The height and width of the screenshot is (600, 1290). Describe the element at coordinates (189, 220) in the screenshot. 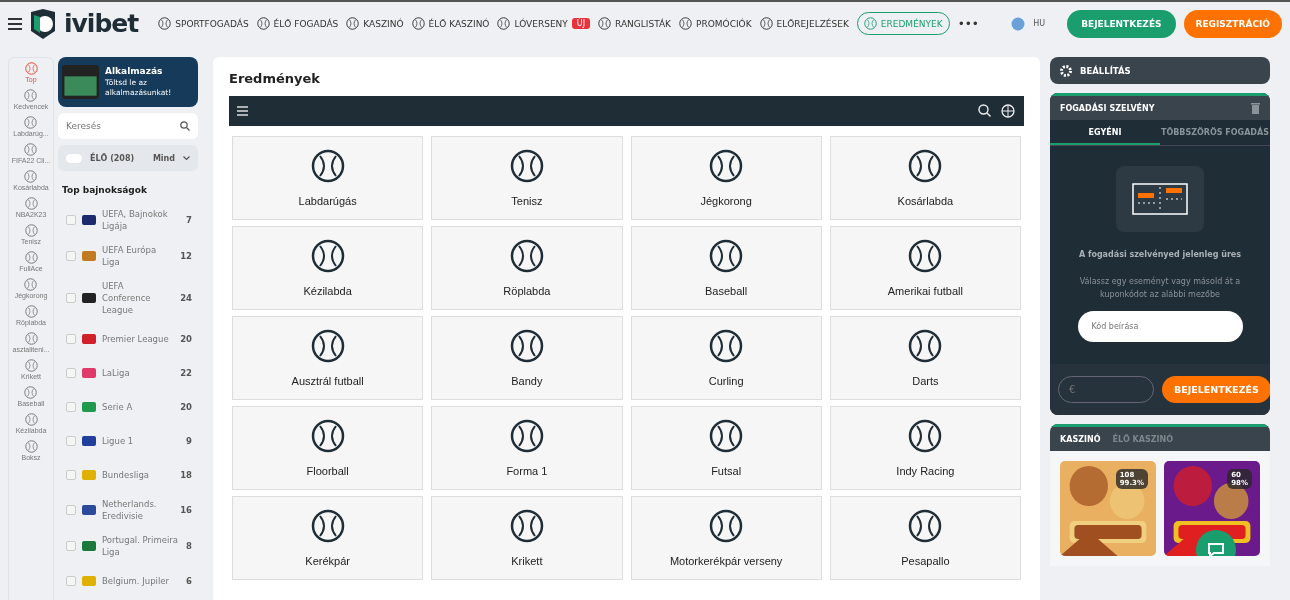

I see `league-count: 7` at that location.